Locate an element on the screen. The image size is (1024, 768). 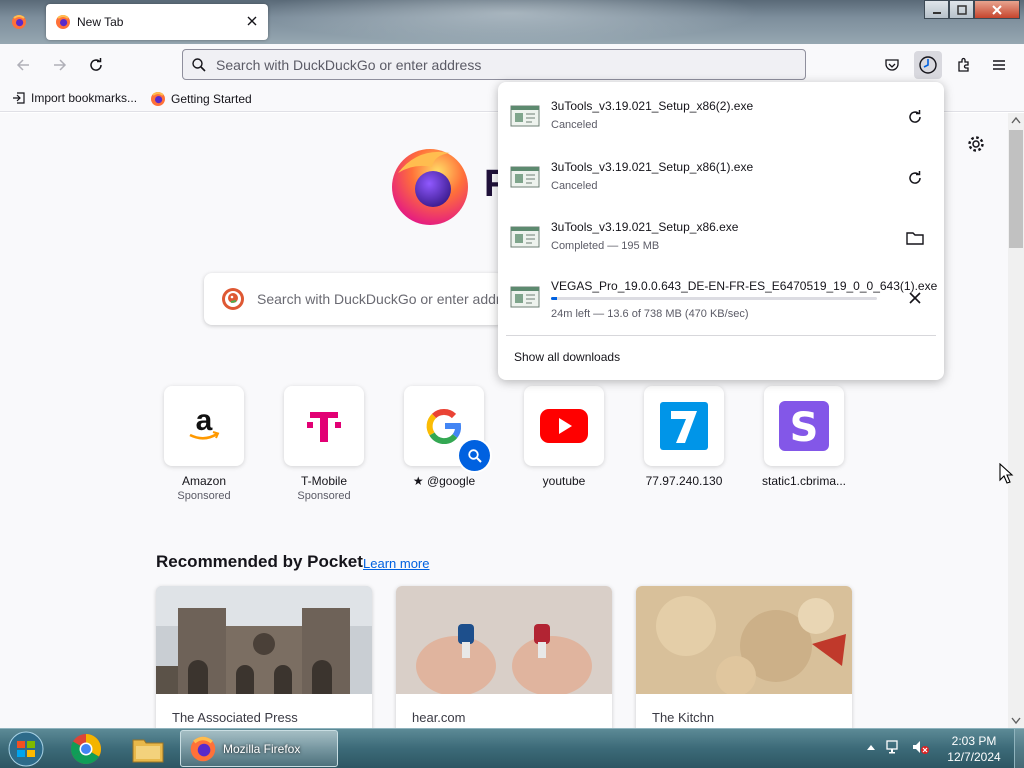
taskbar-explorer is located at coordinates (148, 749).